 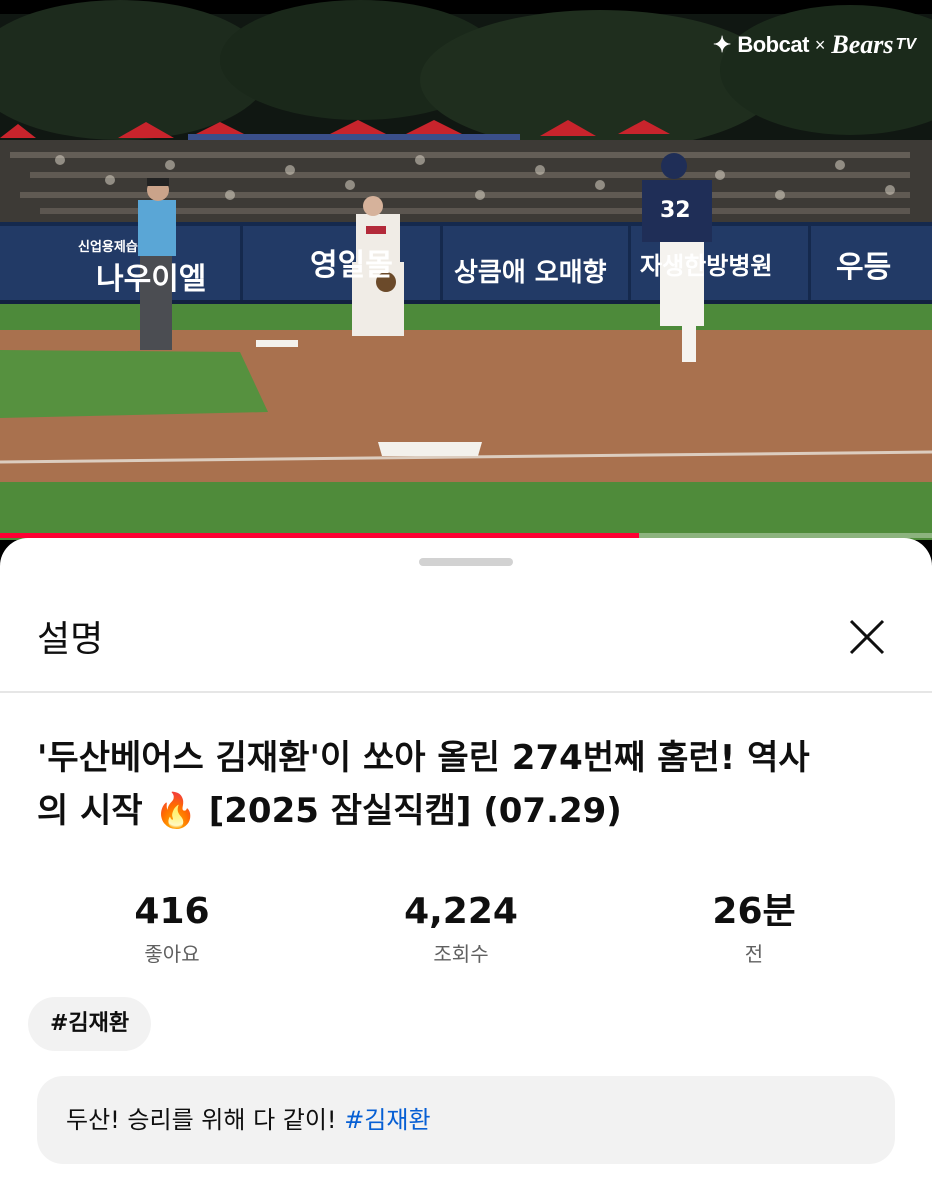 I want to click on views-count: 4,224, so click(x=461, y=911).